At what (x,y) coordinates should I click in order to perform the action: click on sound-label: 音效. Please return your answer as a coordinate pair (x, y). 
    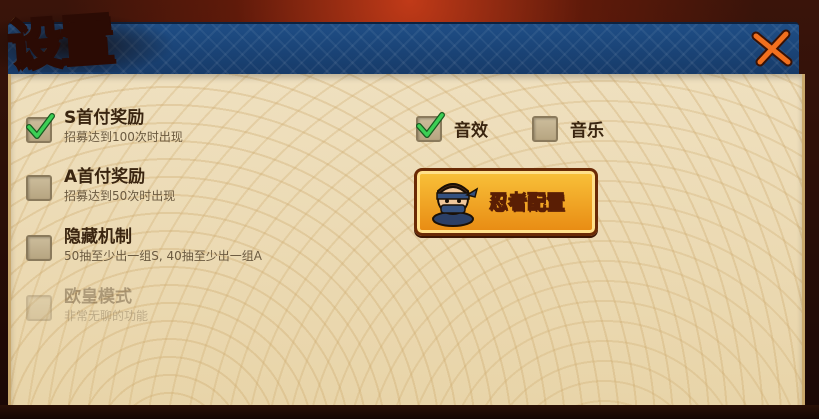
    Looking at the image, I should click on (471, 131).